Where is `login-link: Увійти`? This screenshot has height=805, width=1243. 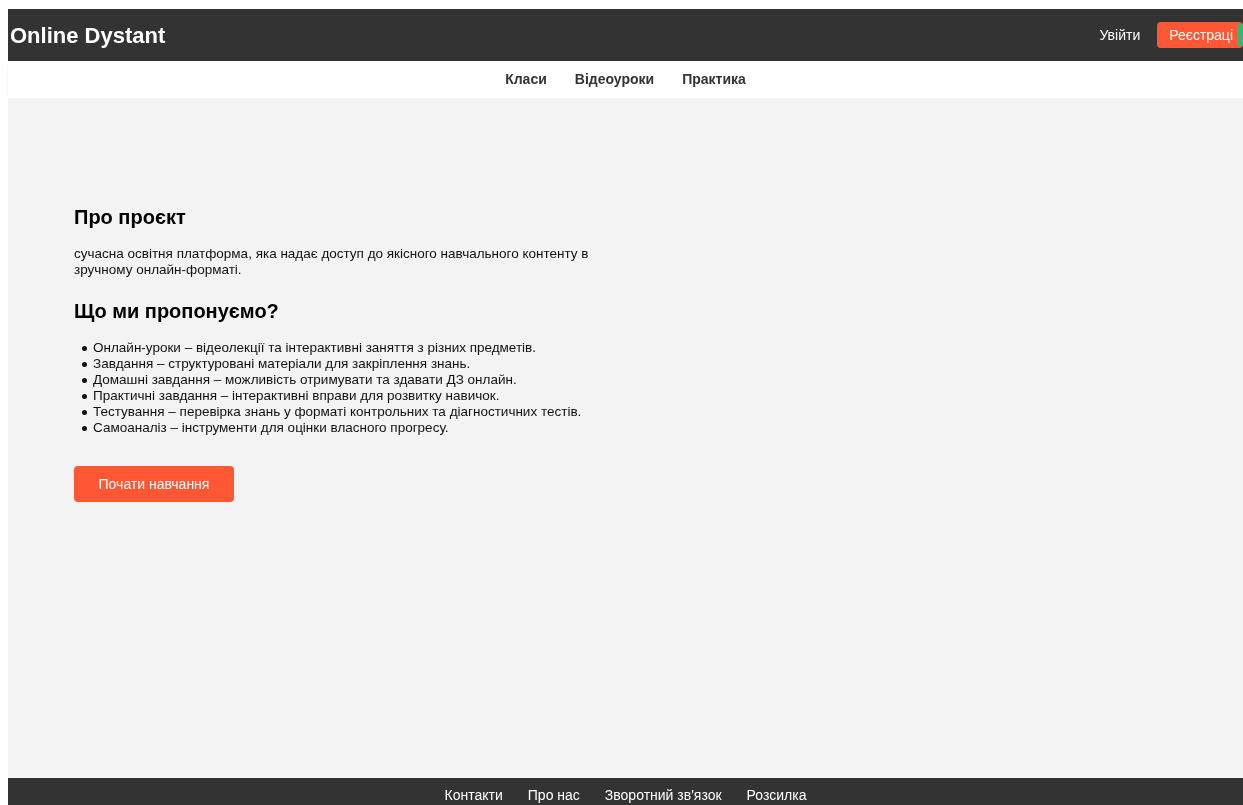
login-link: Увійти is located at coordinates (1120, 35).